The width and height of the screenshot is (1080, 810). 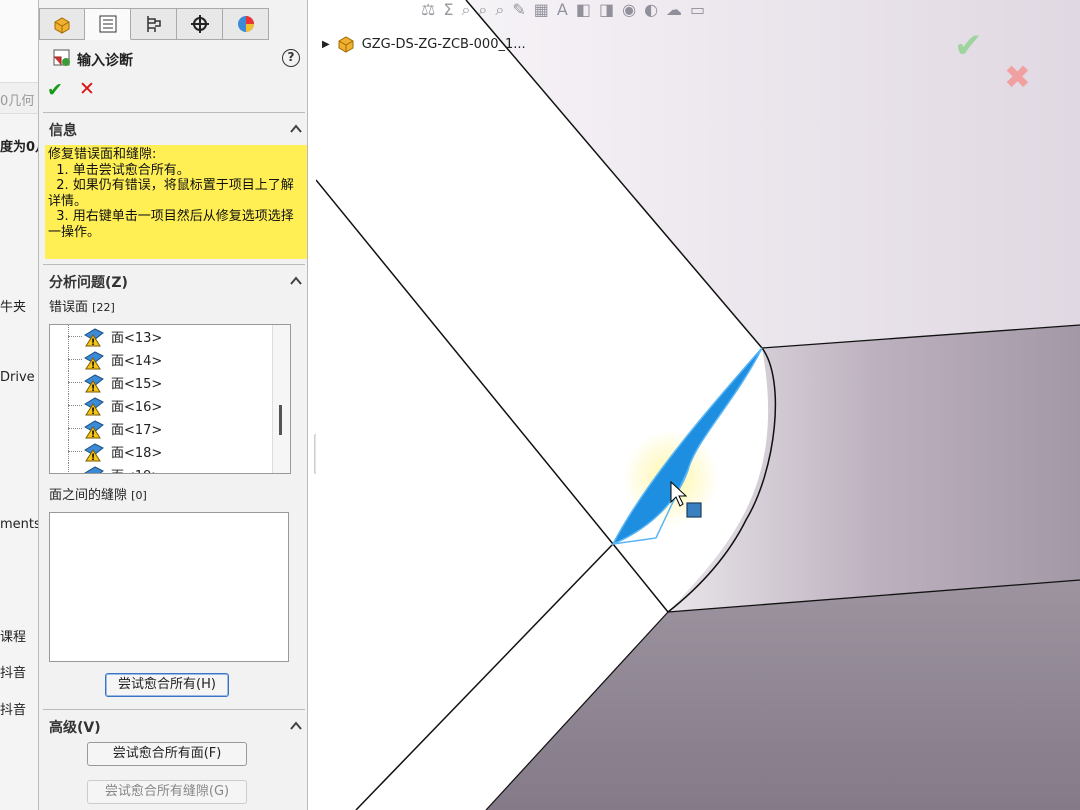 What do you see at coordinates (87, 89) in the screenshot?
I see `cancel-button: ✕` at bounding box center [87, 89].